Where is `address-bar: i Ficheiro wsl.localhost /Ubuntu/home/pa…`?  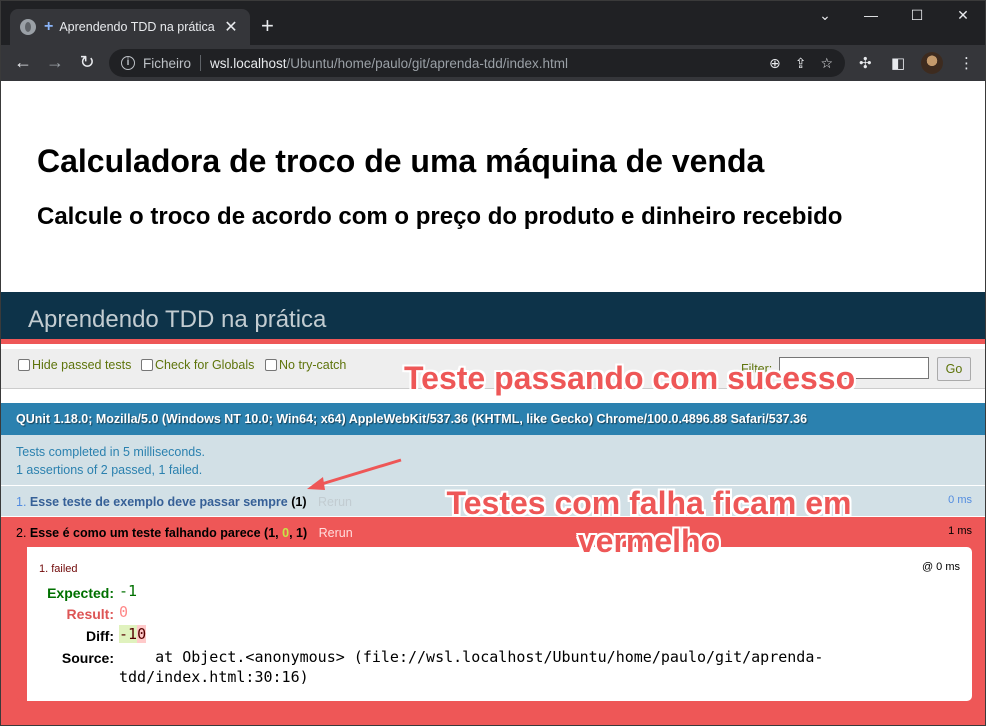
address-bar: i Ficheiro wsl.localhost /Ubuntu/home/pa… is located at coordinates (477, 63).